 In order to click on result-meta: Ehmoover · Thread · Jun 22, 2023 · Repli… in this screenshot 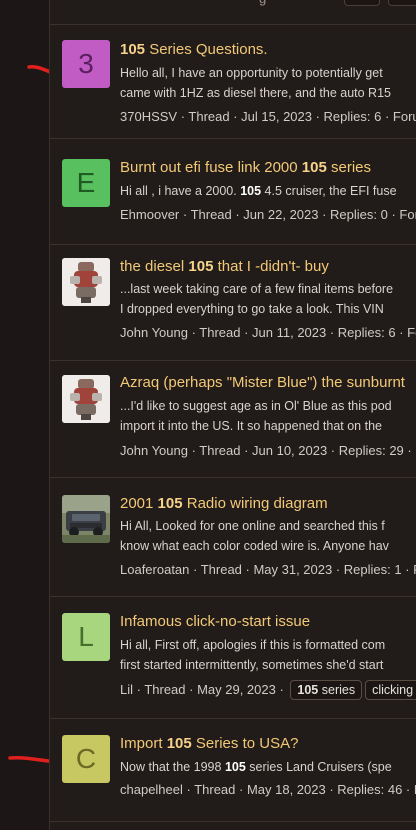, I will do `click(268, 214)`.